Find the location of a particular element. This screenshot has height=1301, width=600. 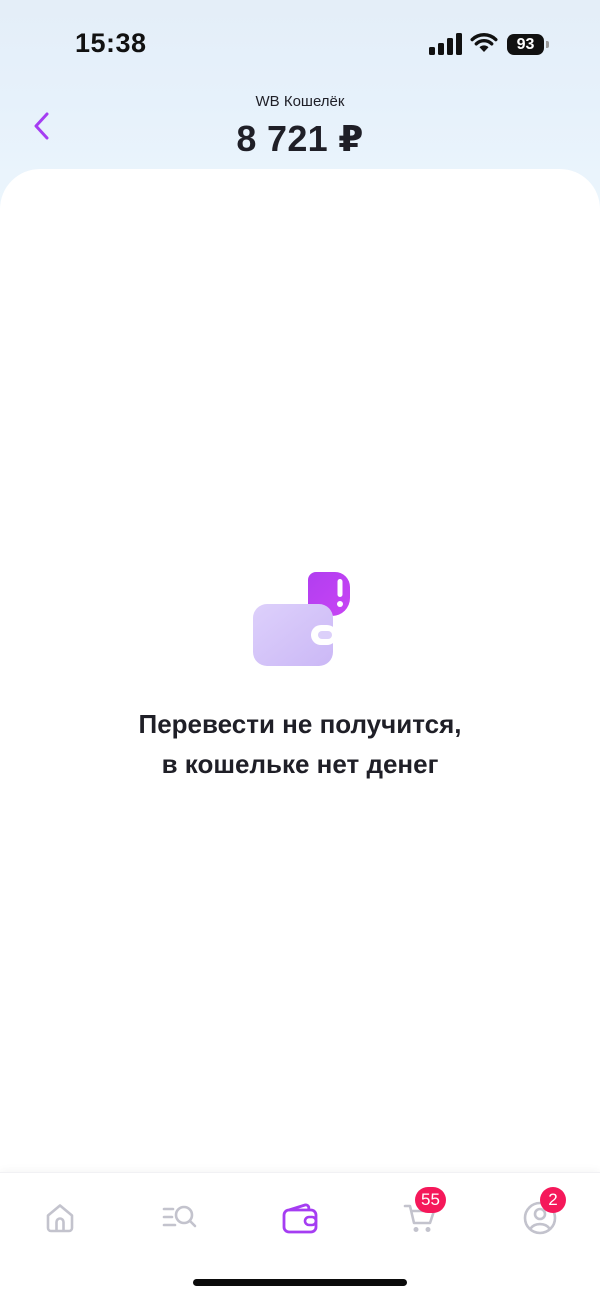

wallet-icon is located at coordinates (300, 1218).